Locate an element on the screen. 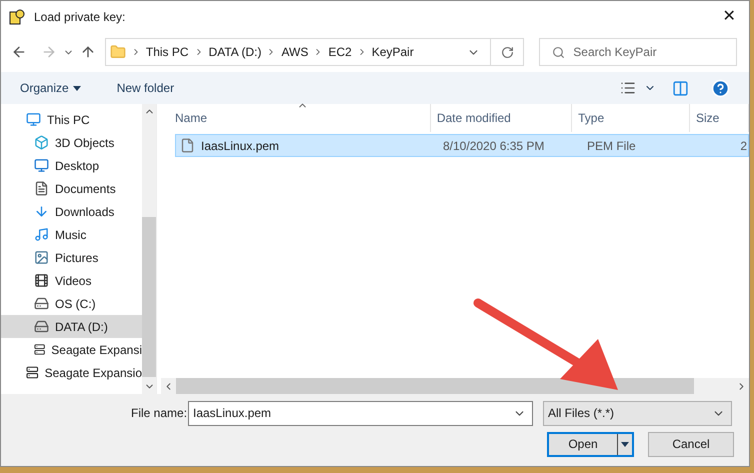  desktop-icon is located at coordinates (41, 165).